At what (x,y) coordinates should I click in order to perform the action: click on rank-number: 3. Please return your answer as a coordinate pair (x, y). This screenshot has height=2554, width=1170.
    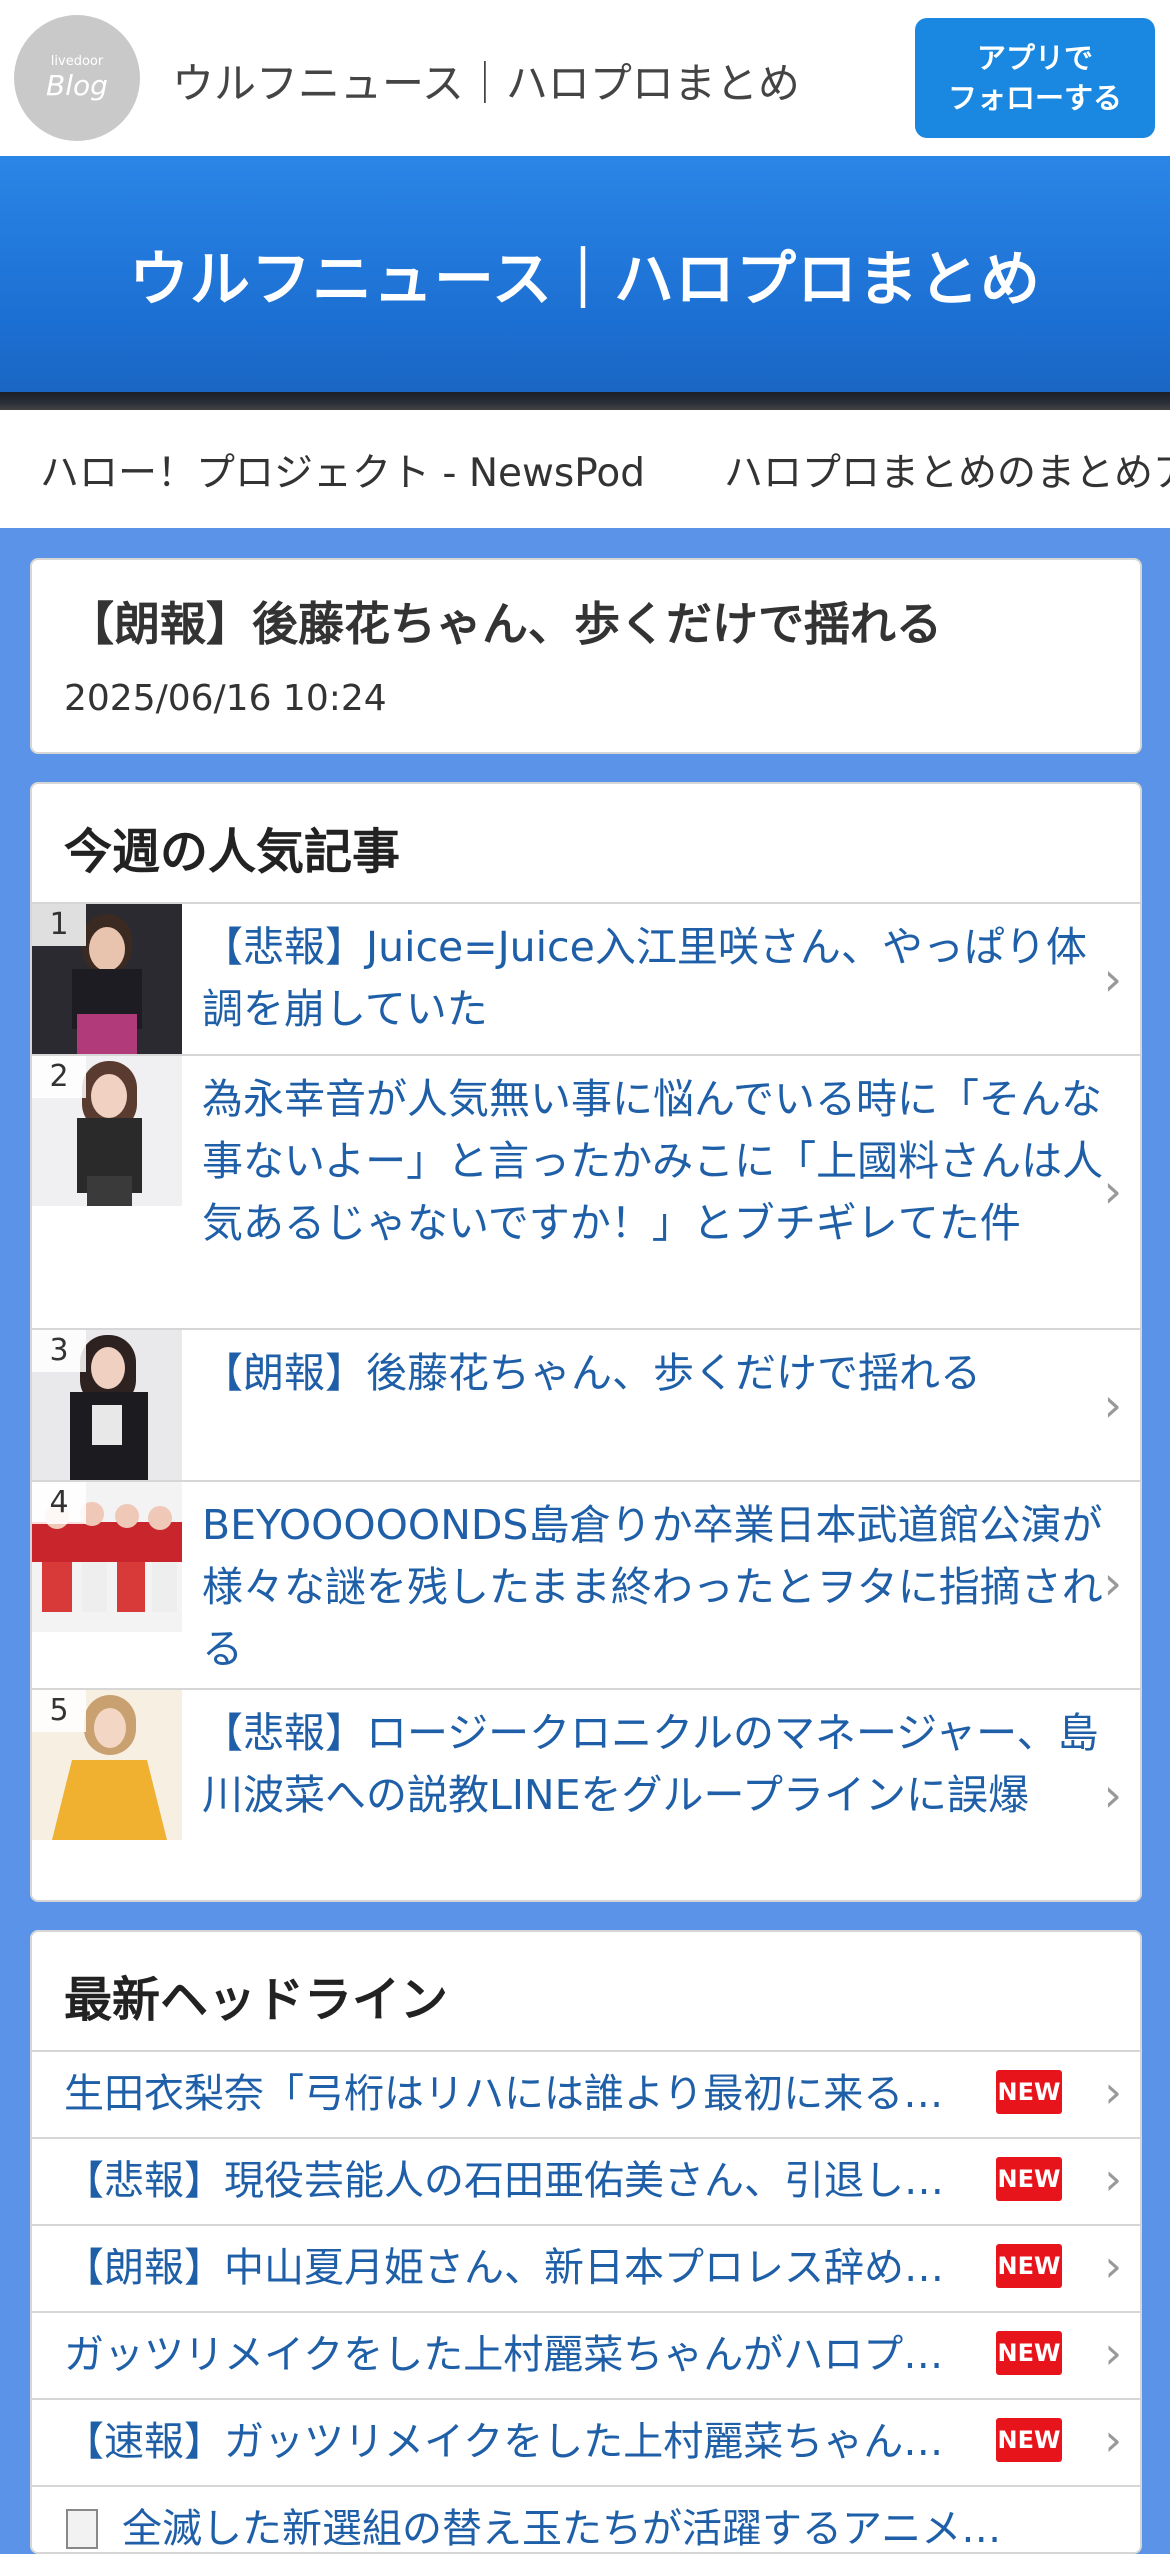
    Looking at the image, I should click on (59, 1351).